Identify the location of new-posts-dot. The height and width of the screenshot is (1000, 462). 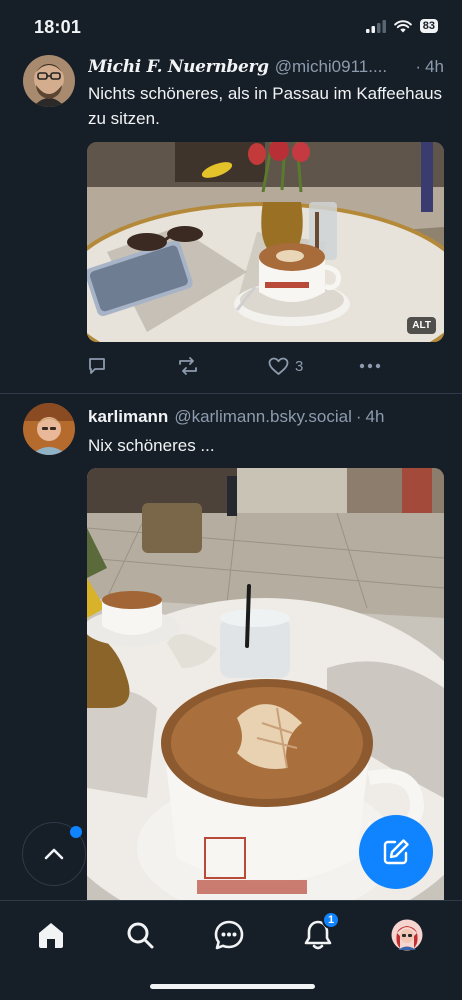
(76, 832).